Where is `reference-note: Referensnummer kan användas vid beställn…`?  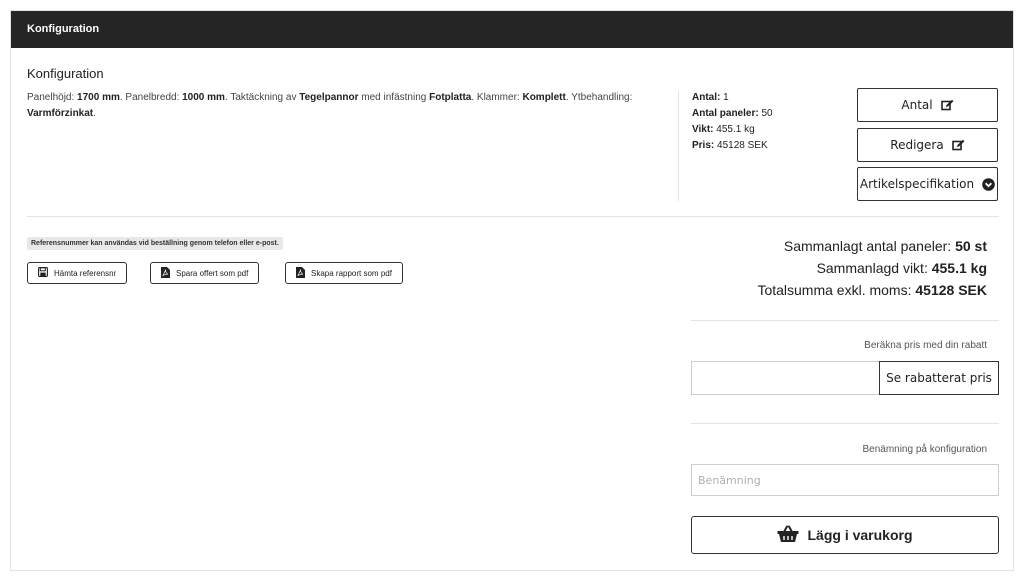 reference-note: Referensnummer kan användas vid beställn… is located at coordinates (155, 243).